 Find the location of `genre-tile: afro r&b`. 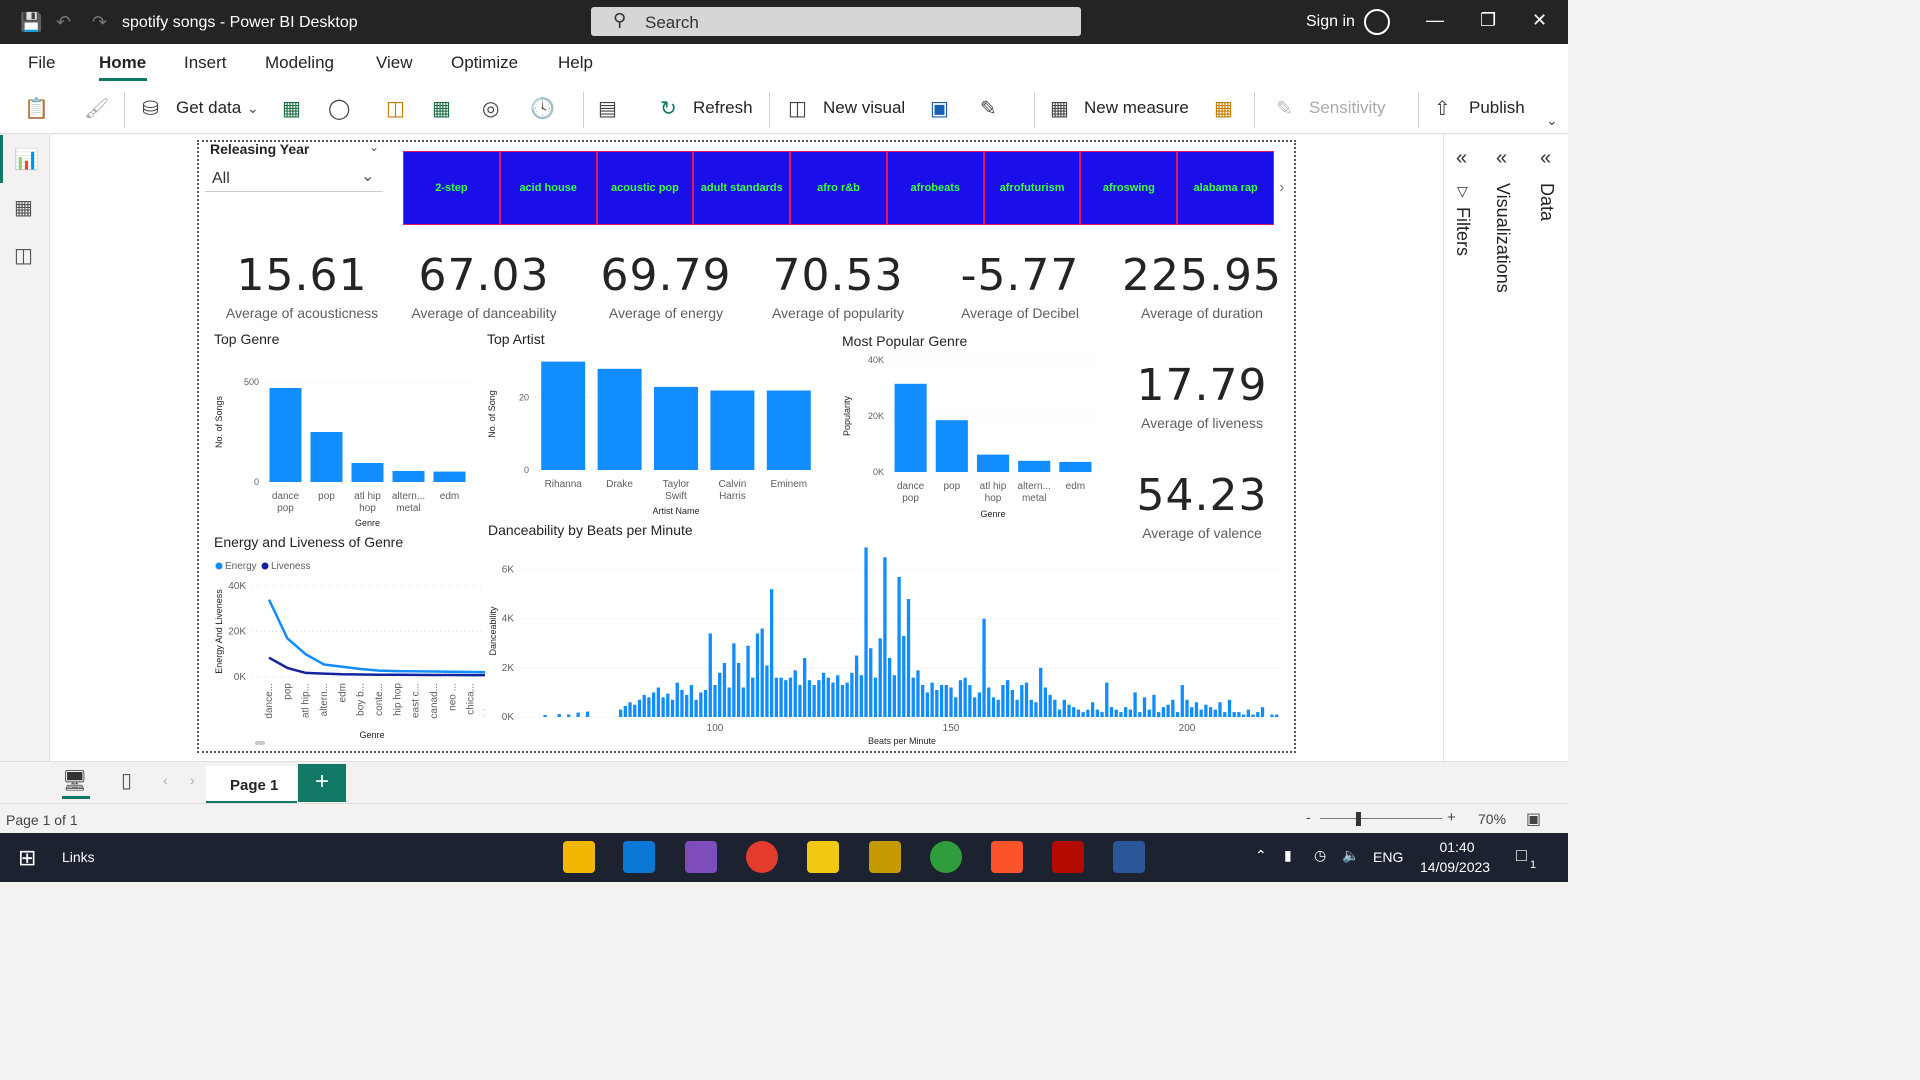

genre-tile: afro r&b is located at coordinates (838, 188).